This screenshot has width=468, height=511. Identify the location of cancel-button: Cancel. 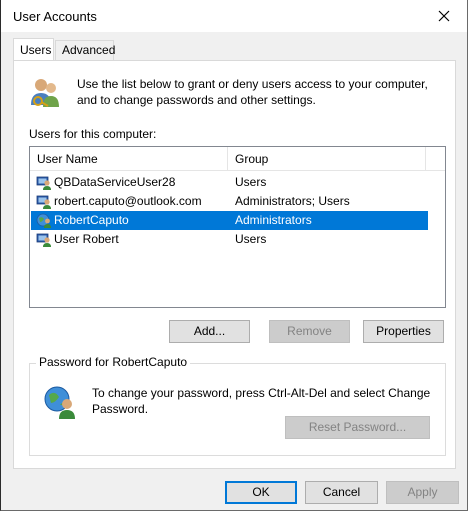
(341, 492).